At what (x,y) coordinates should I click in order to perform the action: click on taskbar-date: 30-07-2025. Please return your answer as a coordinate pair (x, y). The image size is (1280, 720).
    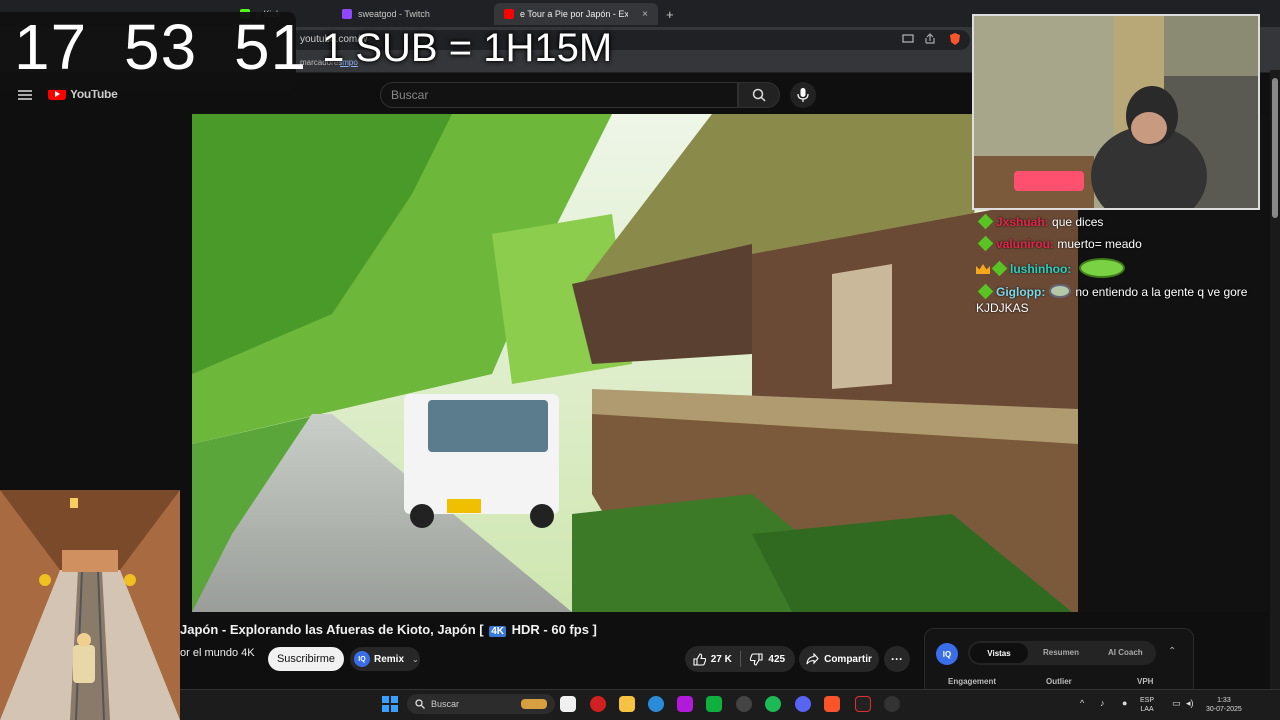
    Looking at the image, I should click on (1224, 709).